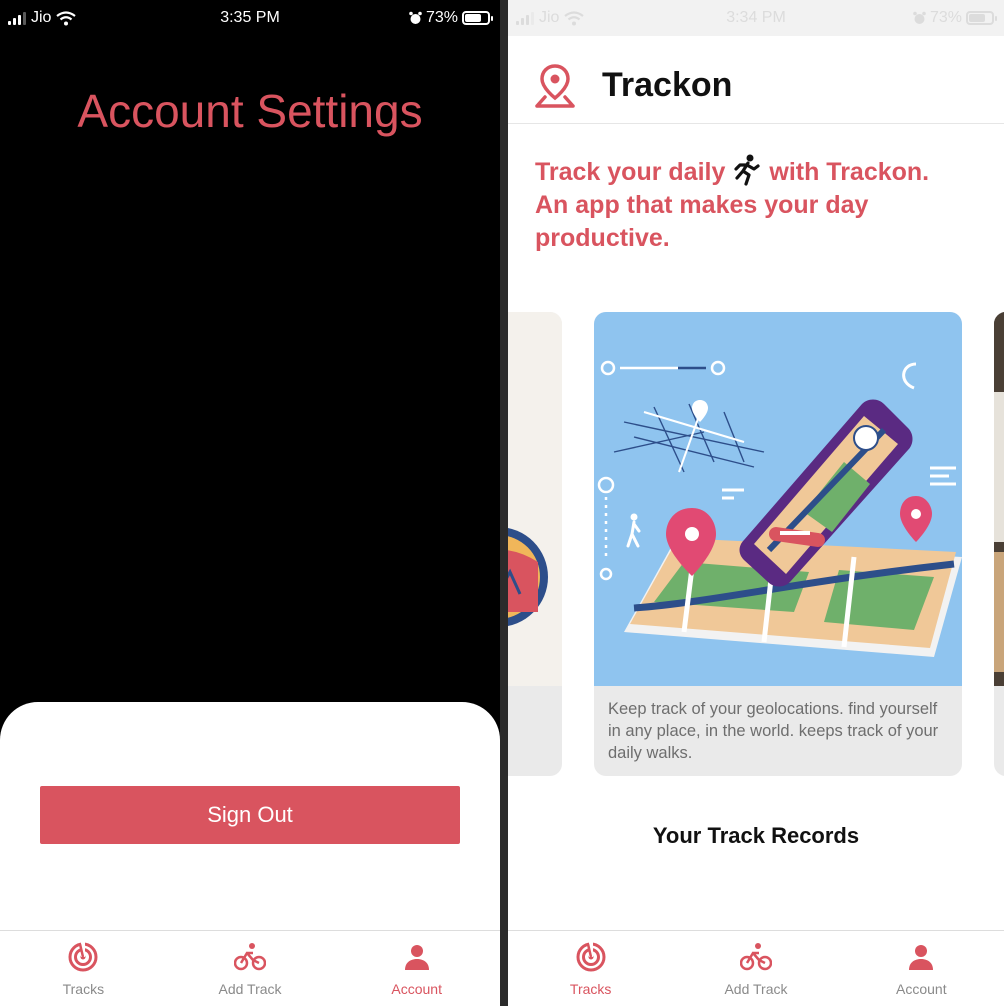 This screenshot has height=1006, width=1004. What do you see at coordinates (747, 170) in the screenshot?
I see `runner-icon` at bounding box center [747, 170].